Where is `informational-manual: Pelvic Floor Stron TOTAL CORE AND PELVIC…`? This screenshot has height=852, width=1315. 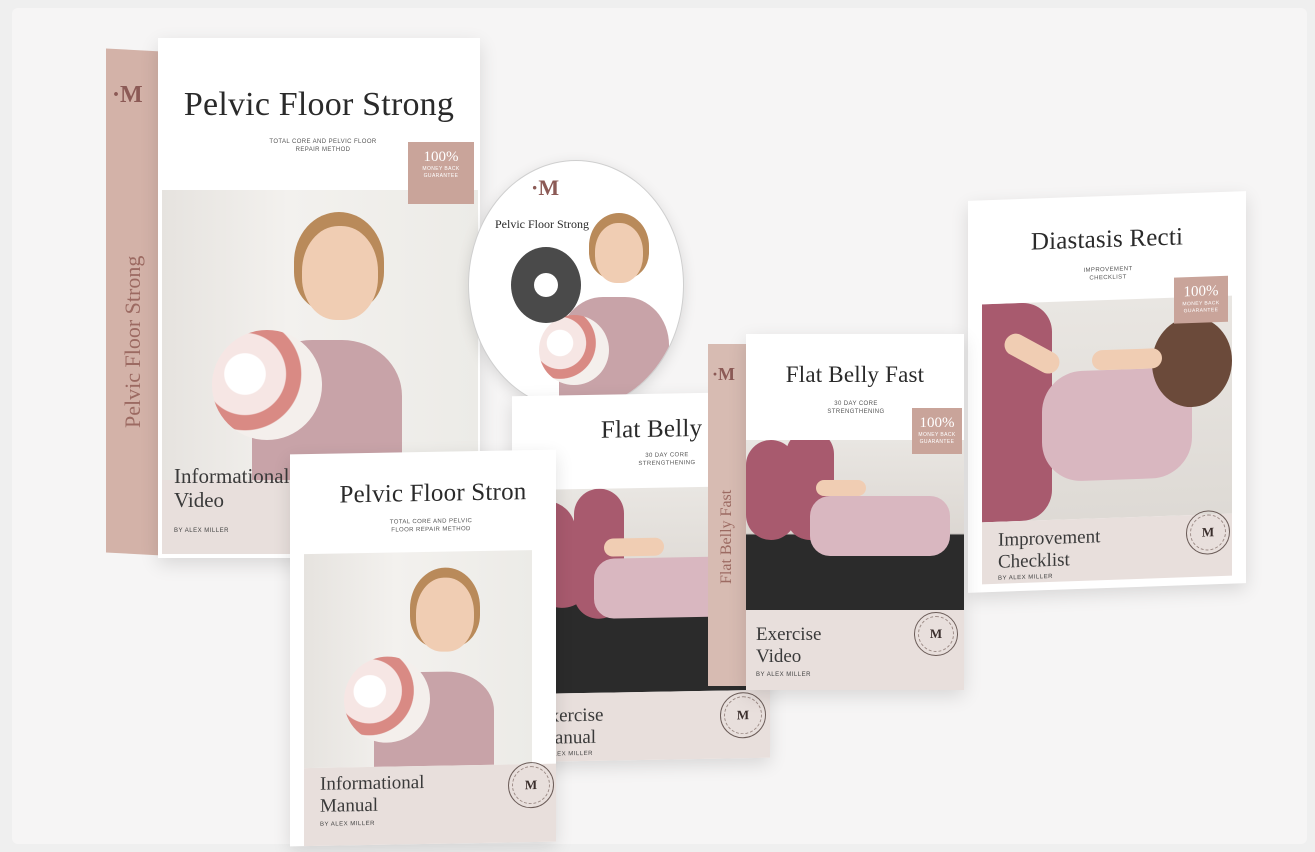
informational-manual: Pelvic Floor Stron TOTAL CORE AND PELVIC… is located at coordinates (423, 648).